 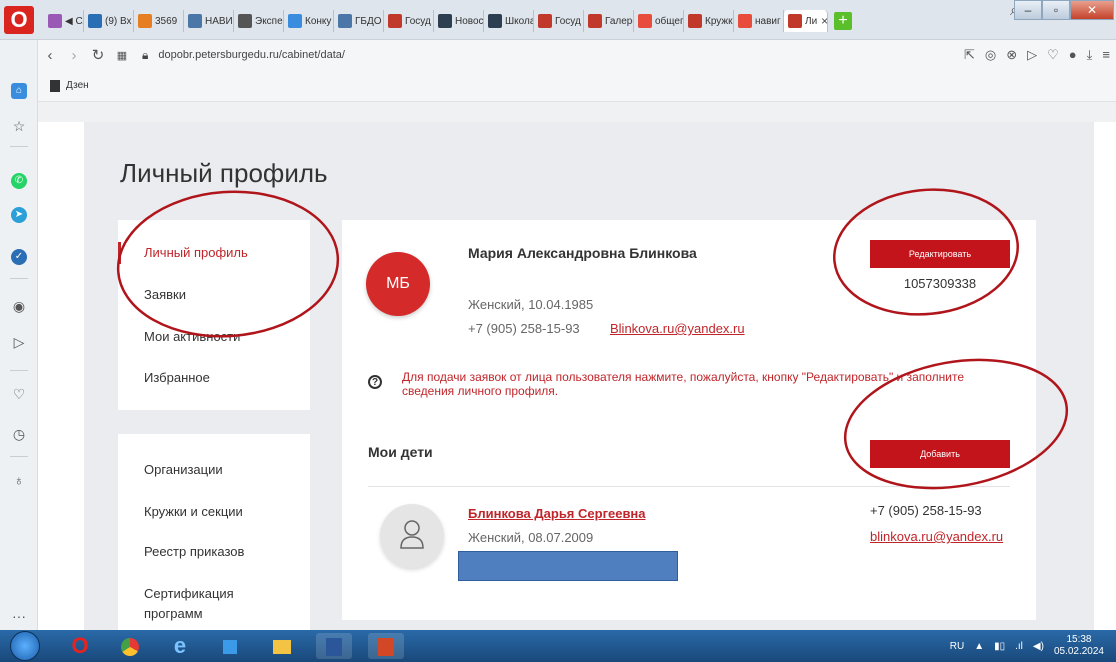 I want to click on whatsapp-icon: ✆, so click(x=19, y=179).